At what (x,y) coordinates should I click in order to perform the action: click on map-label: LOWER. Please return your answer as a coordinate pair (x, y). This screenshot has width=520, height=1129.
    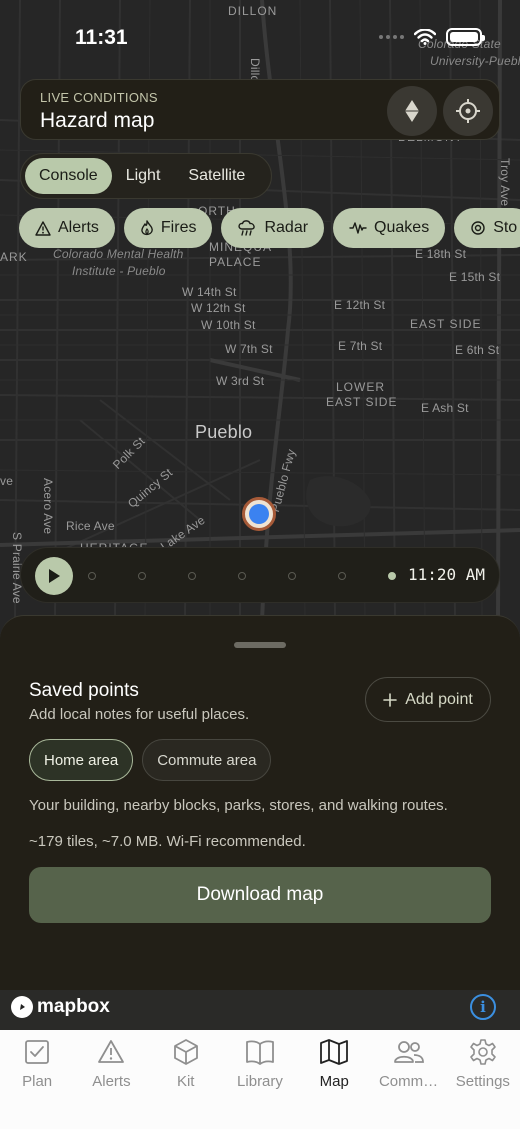
    Looking at the image, I should click on (361, 387).